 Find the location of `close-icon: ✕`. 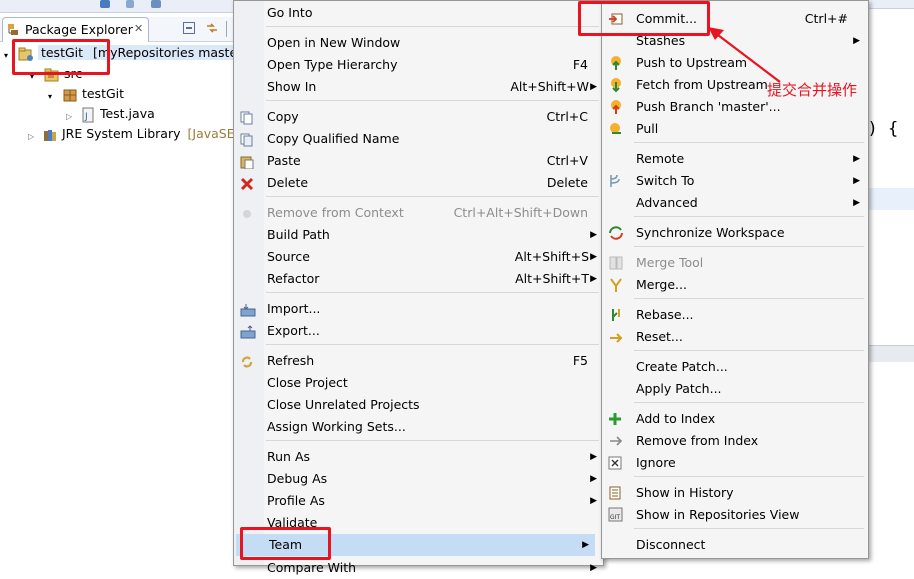

close-icon: ✕ is located at coordinates (138, 28).